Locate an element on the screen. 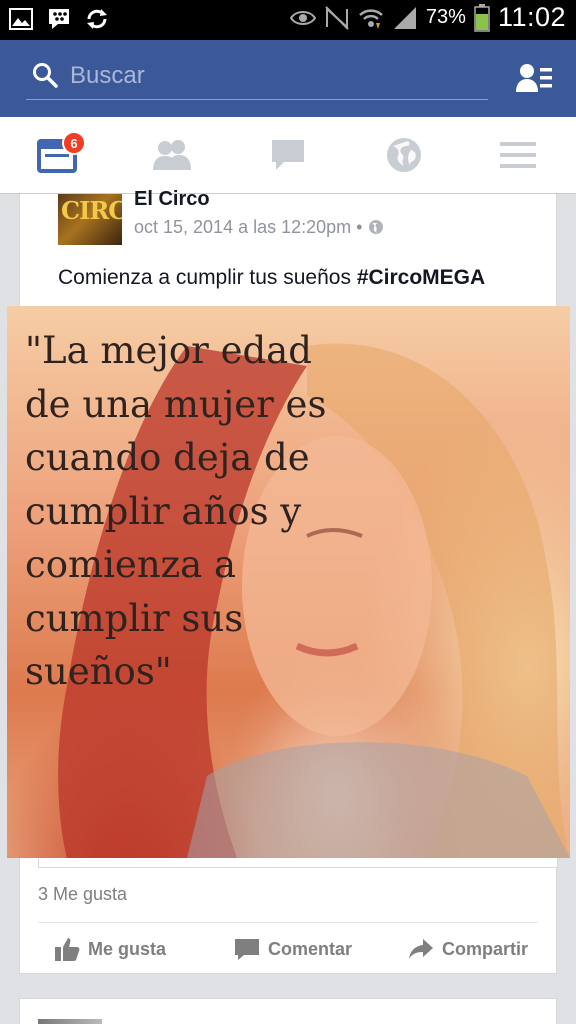 Image resolution: width=576 pixels, height=1024 pixels. tab-messages is located at coordinates (288, 155).